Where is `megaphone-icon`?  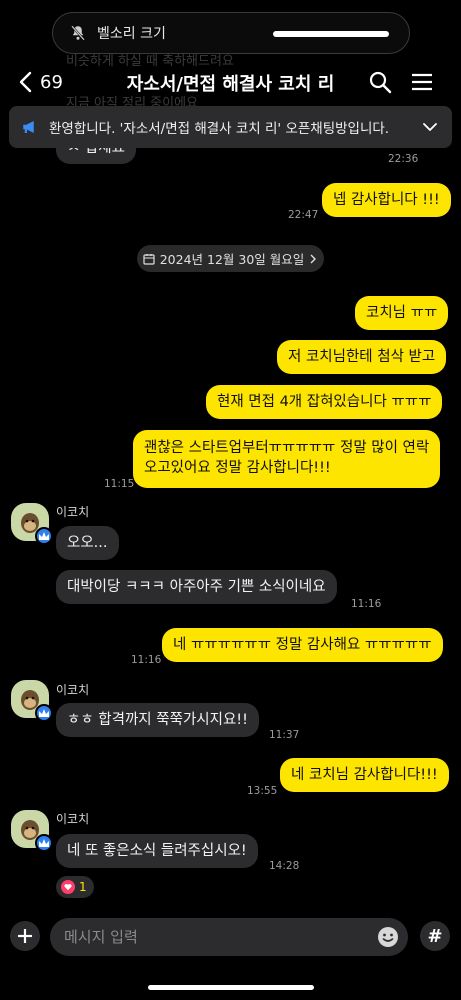 megaphone-icon is located at coordinates (28, 127).